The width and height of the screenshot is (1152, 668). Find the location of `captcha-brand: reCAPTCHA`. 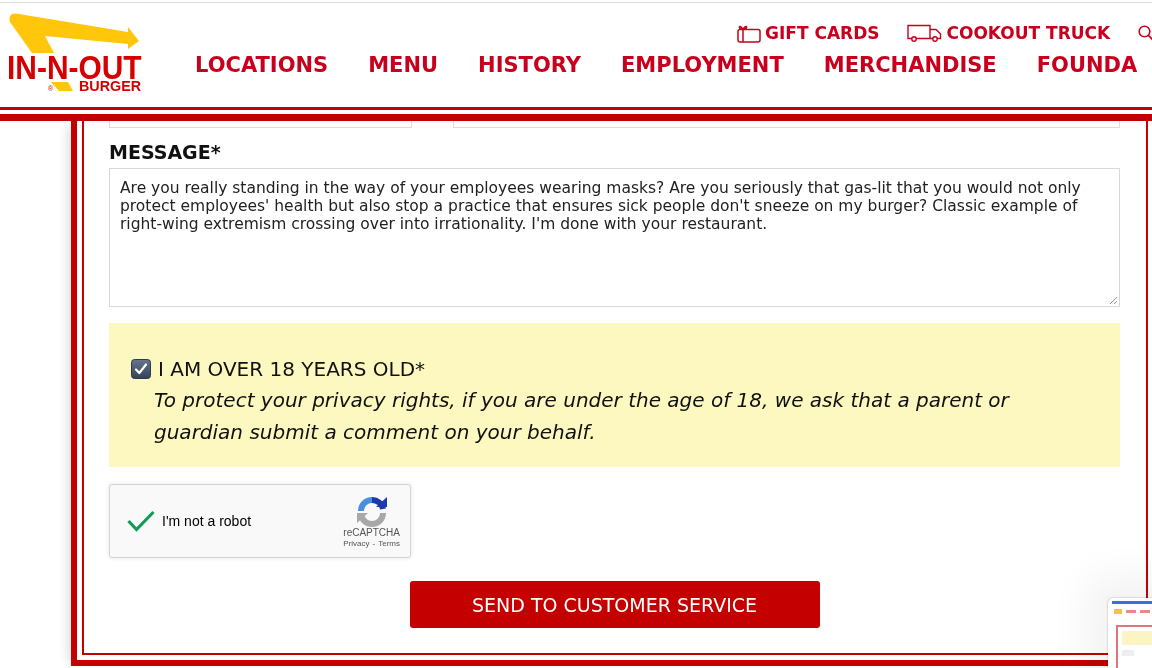

captcha-brand: reCAPTCHA is located at coordinates (371, 533).